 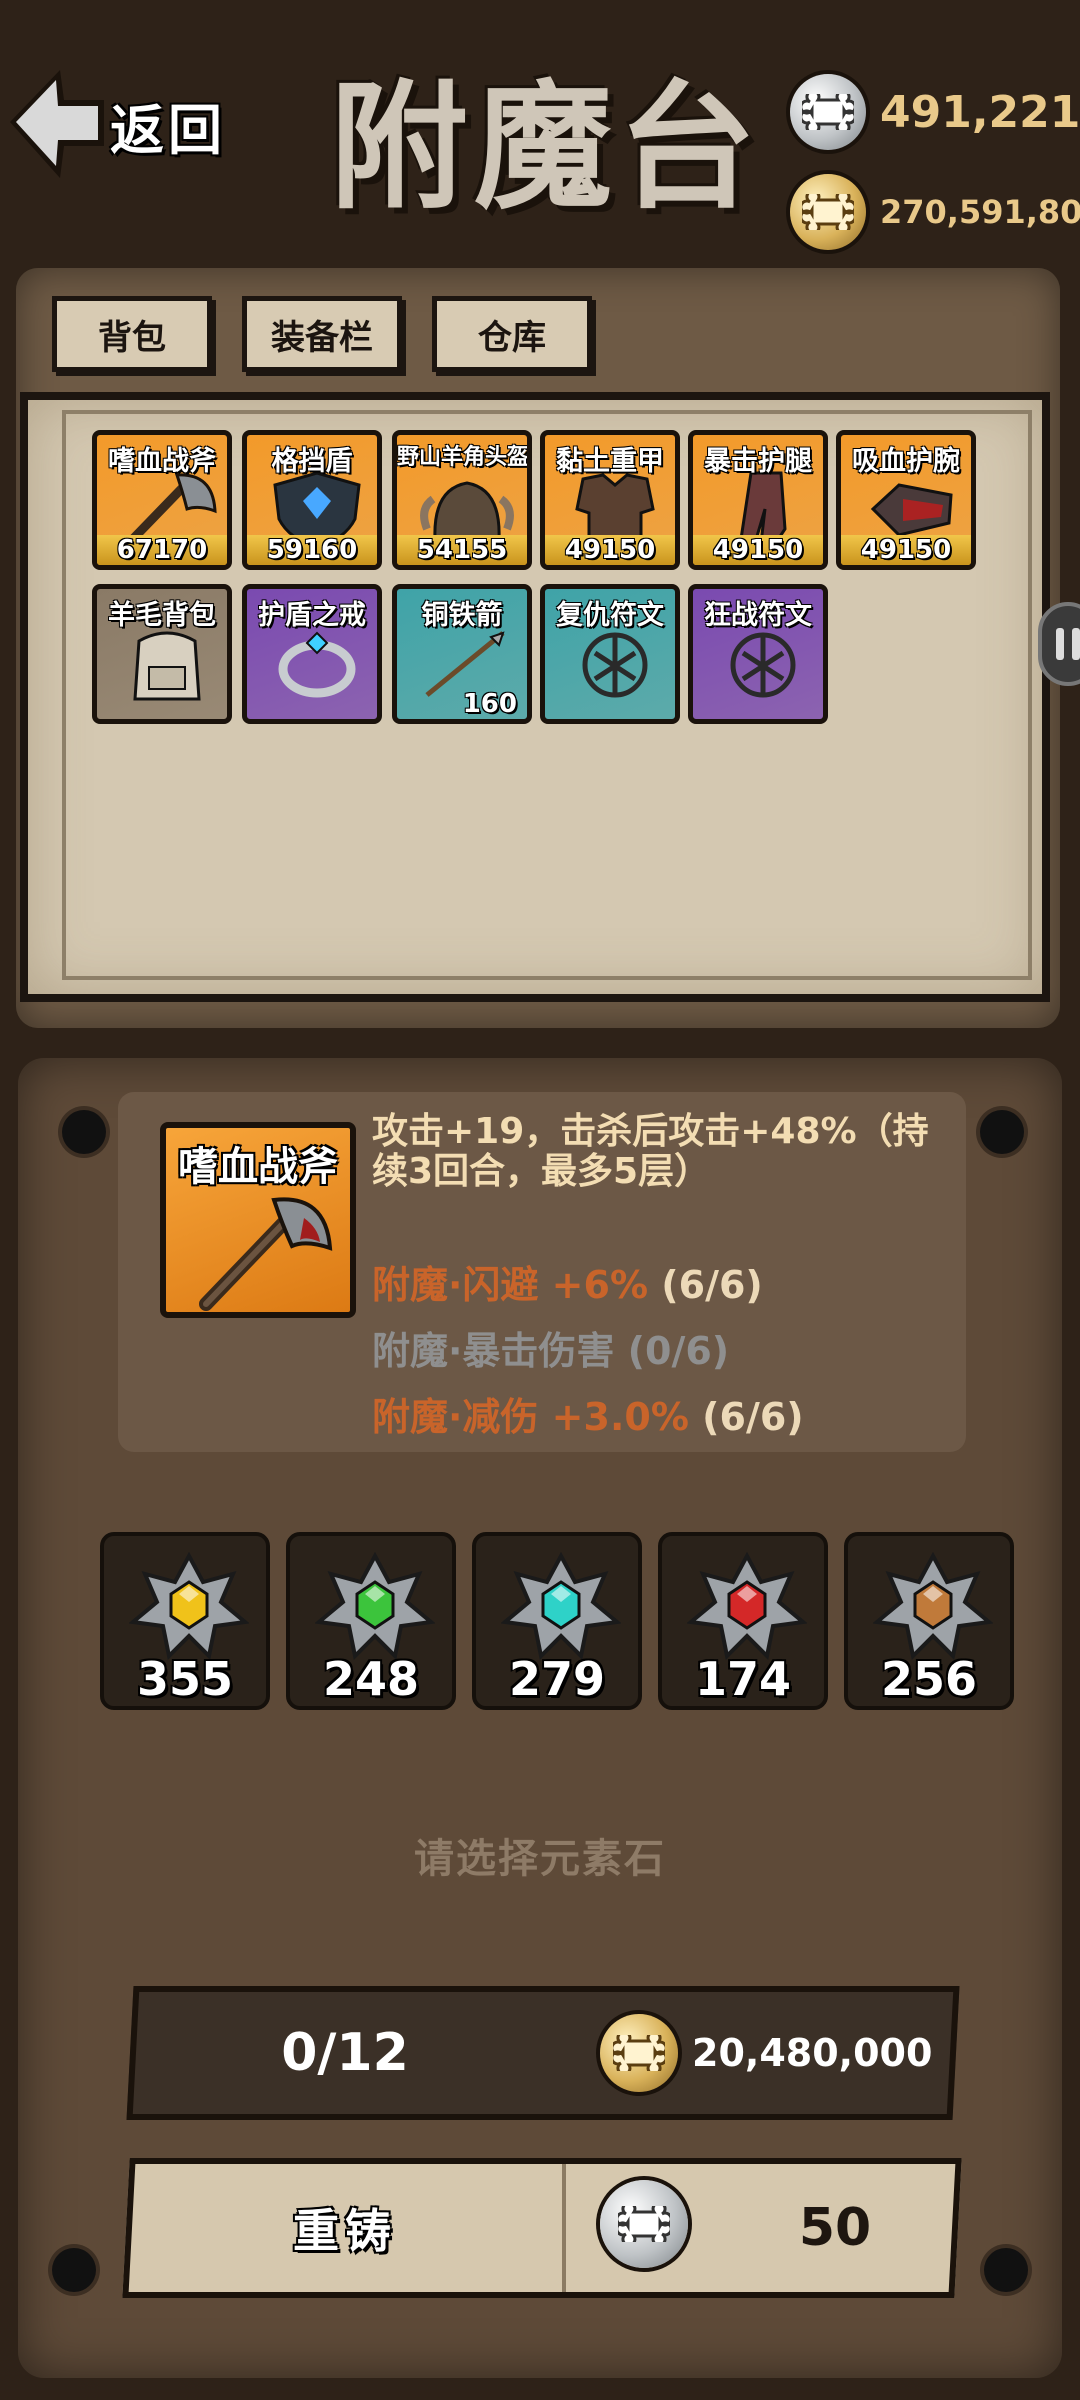 What do you see at coordinates (266, 1254) in the screenshot?
I see `axe-icon` at bounding box center [266, 1254].